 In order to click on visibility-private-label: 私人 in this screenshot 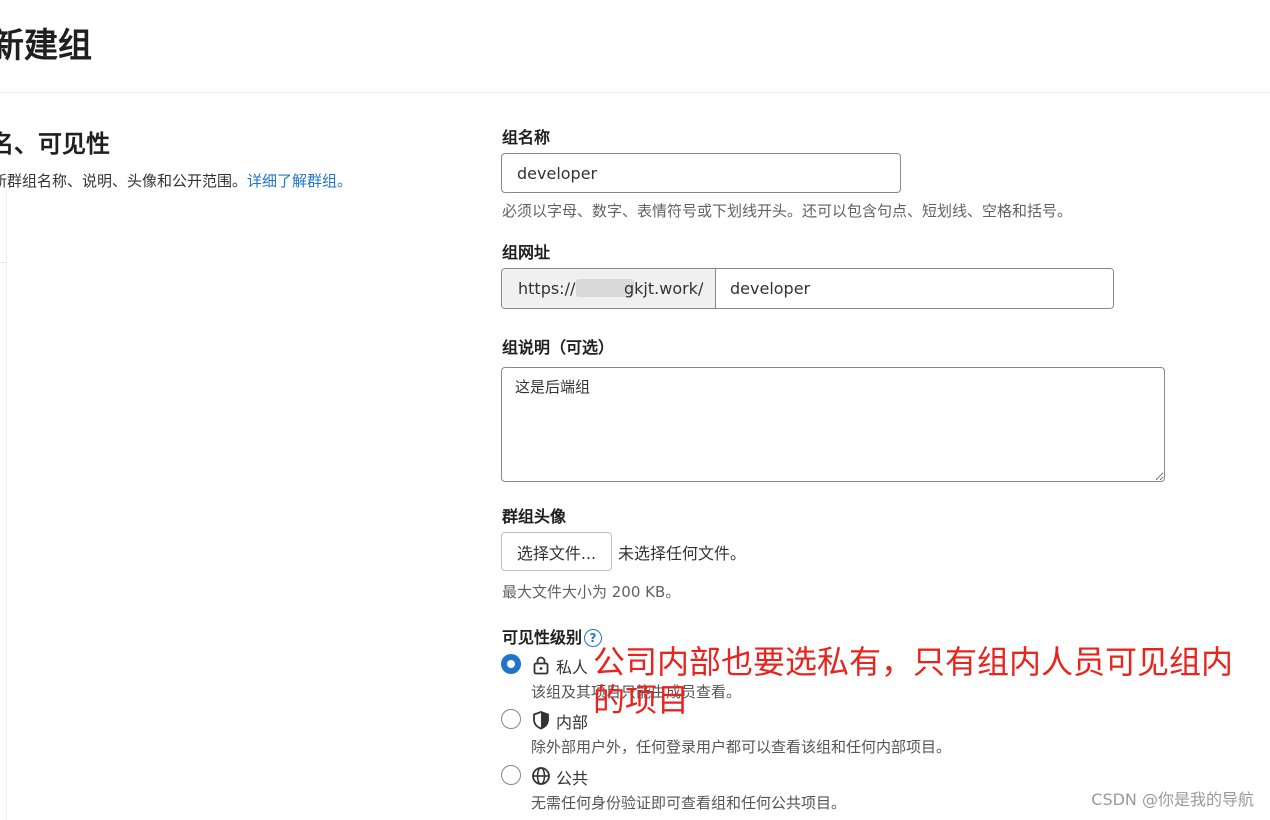, I will do `click(572, 667)`.